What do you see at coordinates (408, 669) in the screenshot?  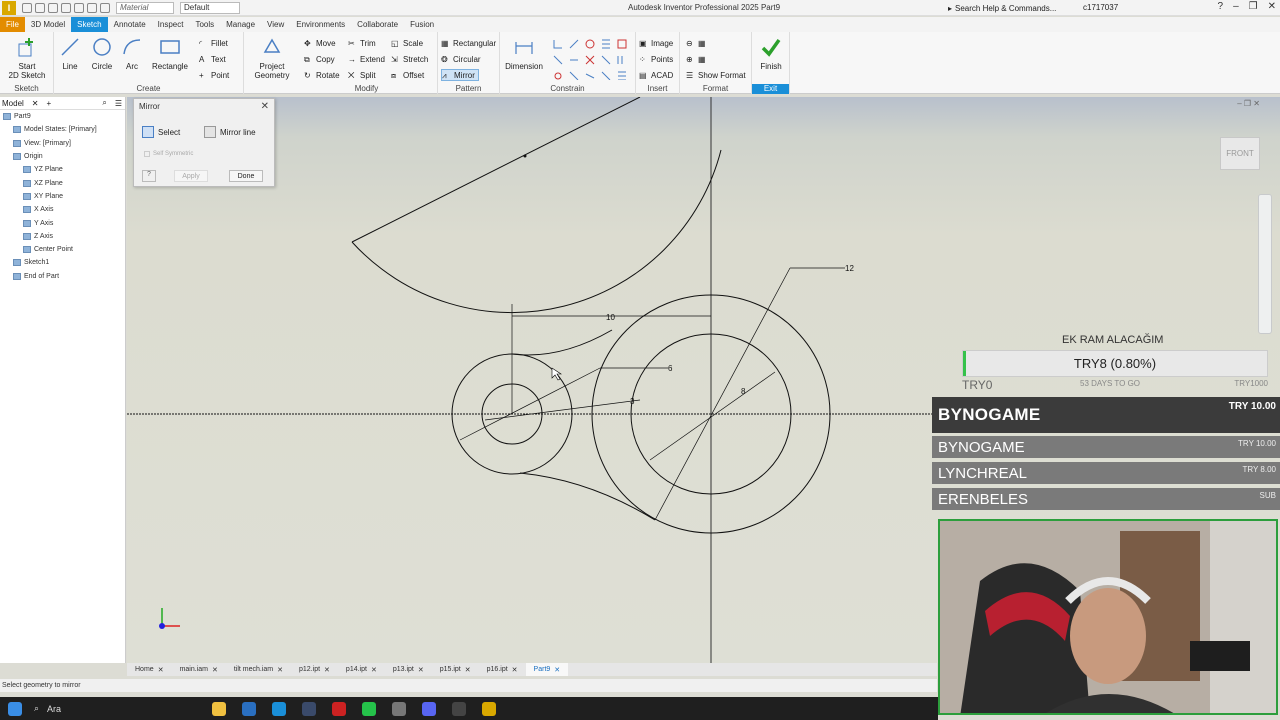 I see `doc-tab: p13.ipt ✕` at bounding box center [408, 669].